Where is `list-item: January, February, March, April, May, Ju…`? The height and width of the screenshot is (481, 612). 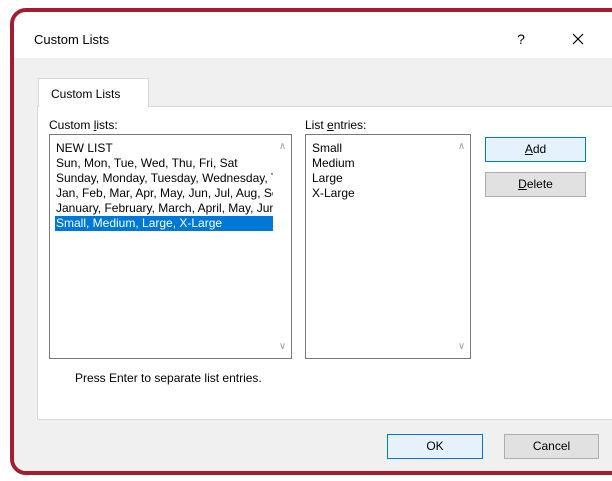
list-item: January, February, March, April, May, Ju… is located at coordinates (164, 208).